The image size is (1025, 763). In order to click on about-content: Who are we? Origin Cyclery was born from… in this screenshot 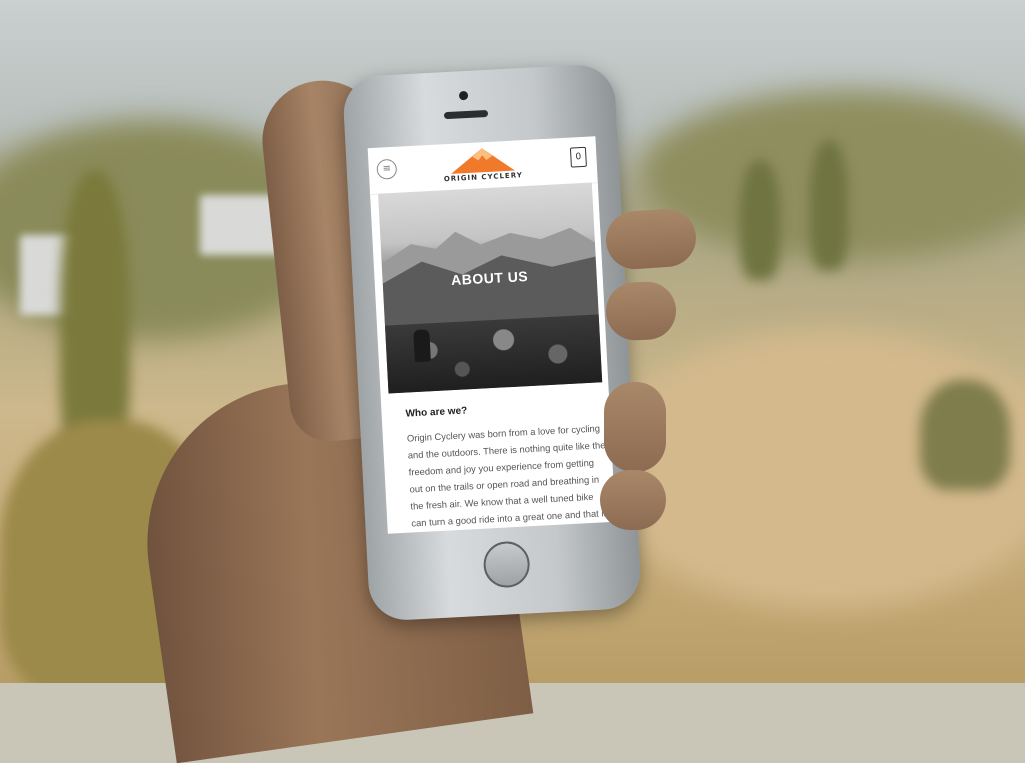, I will do `click(508, 466)`.